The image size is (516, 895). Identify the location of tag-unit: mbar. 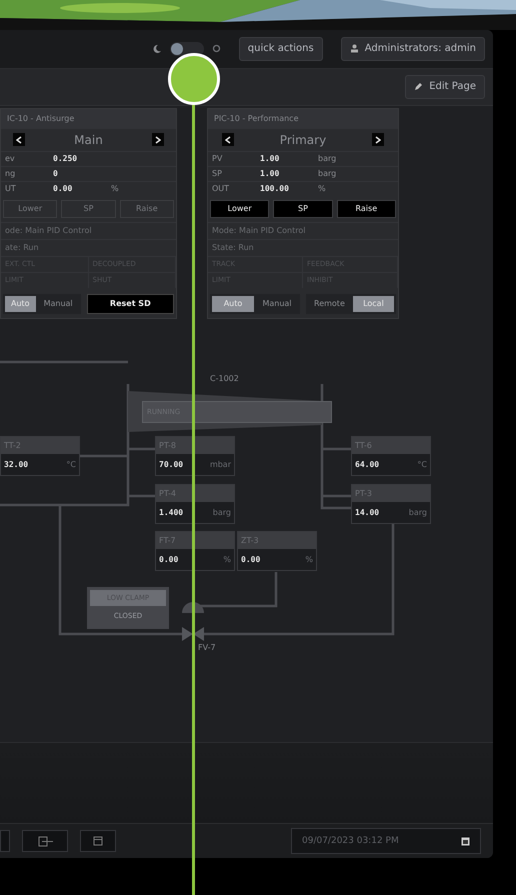
(220, 464).